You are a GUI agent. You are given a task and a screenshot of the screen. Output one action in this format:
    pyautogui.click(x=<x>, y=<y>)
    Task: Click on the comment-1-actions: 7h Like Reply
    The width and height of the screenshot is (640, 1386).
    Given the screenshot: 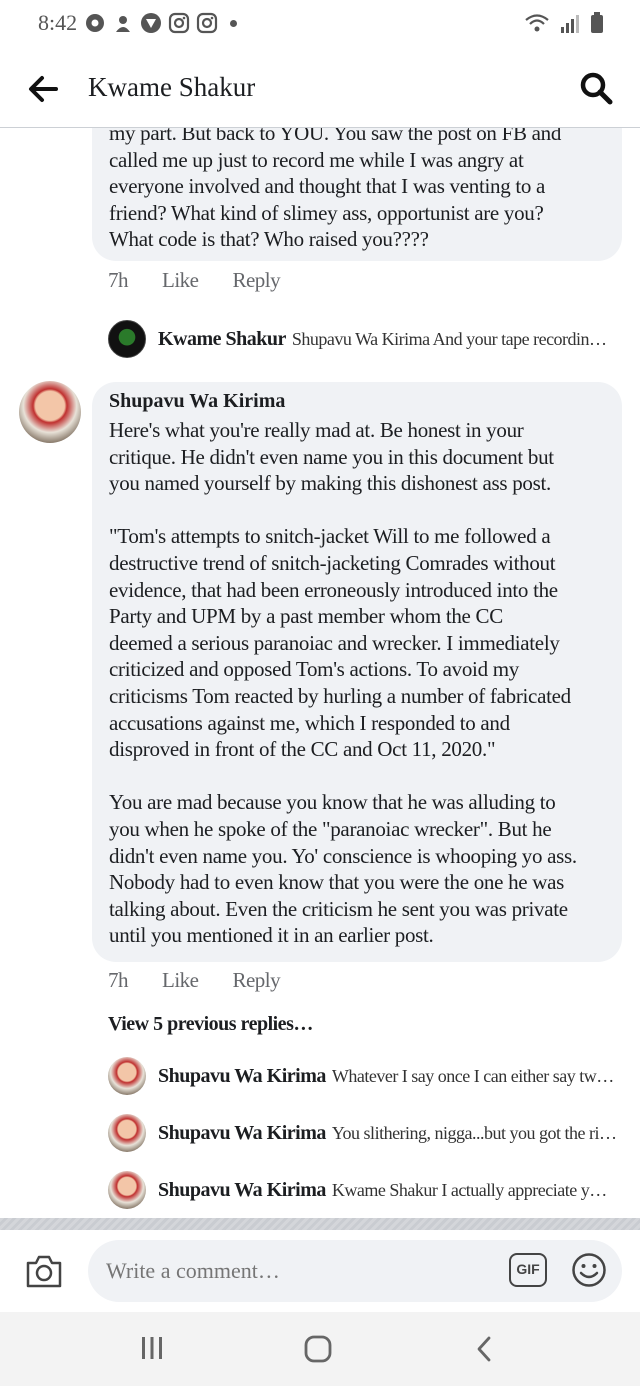 What is the action you would take?
    pyautogui.click(x=194, y=280)
    